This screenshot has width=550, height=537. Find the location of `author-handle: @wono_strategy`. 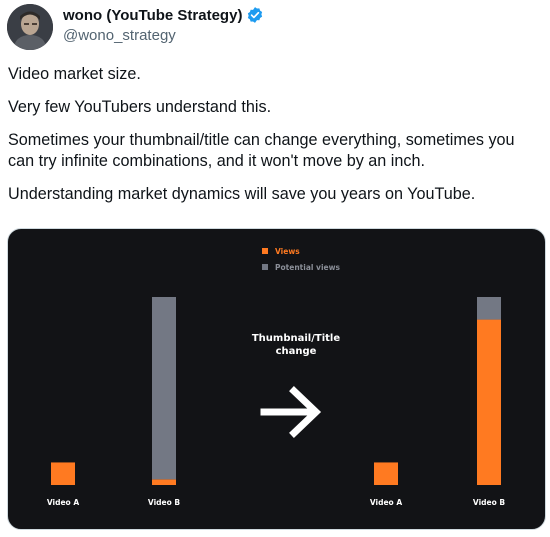

author-handle: @wono_strategy is located at coordinates (119, 35).